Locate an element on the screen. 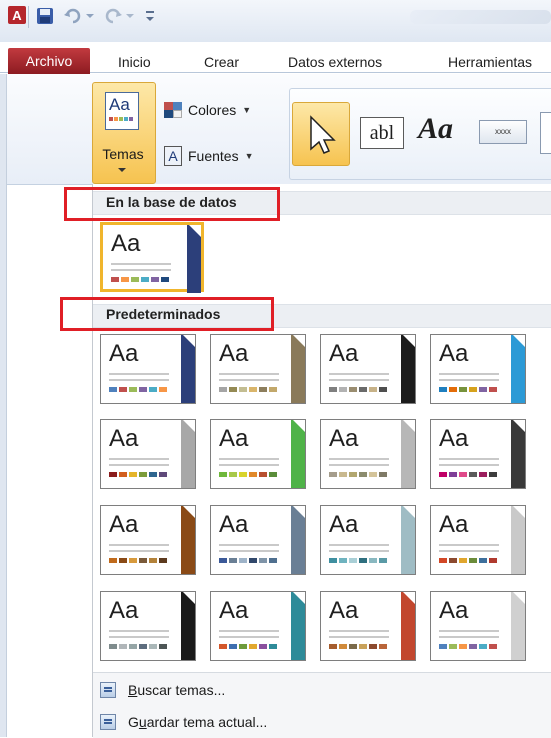  fonts-button: A Fuentes ▼ is located at coordinates (209, 156).